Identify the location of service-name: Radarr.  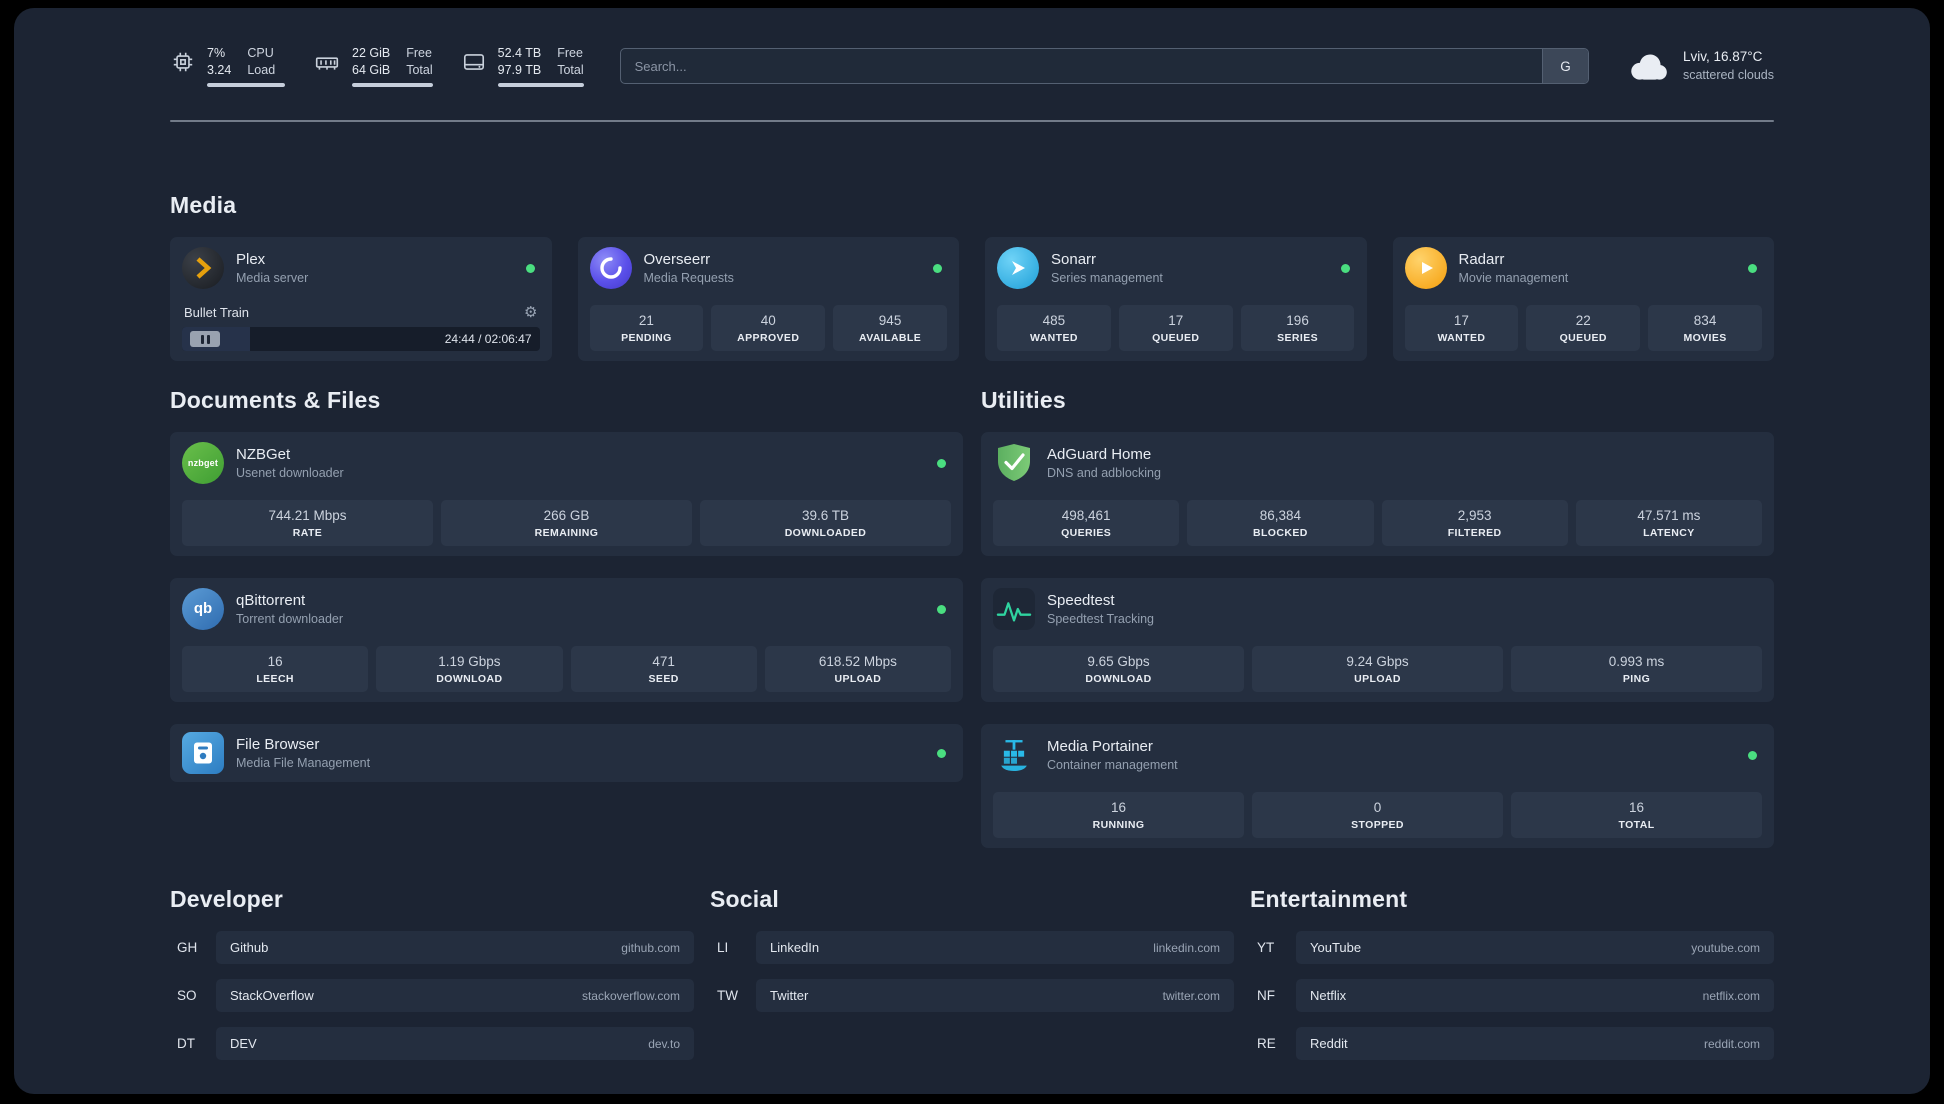
(1481, 259).